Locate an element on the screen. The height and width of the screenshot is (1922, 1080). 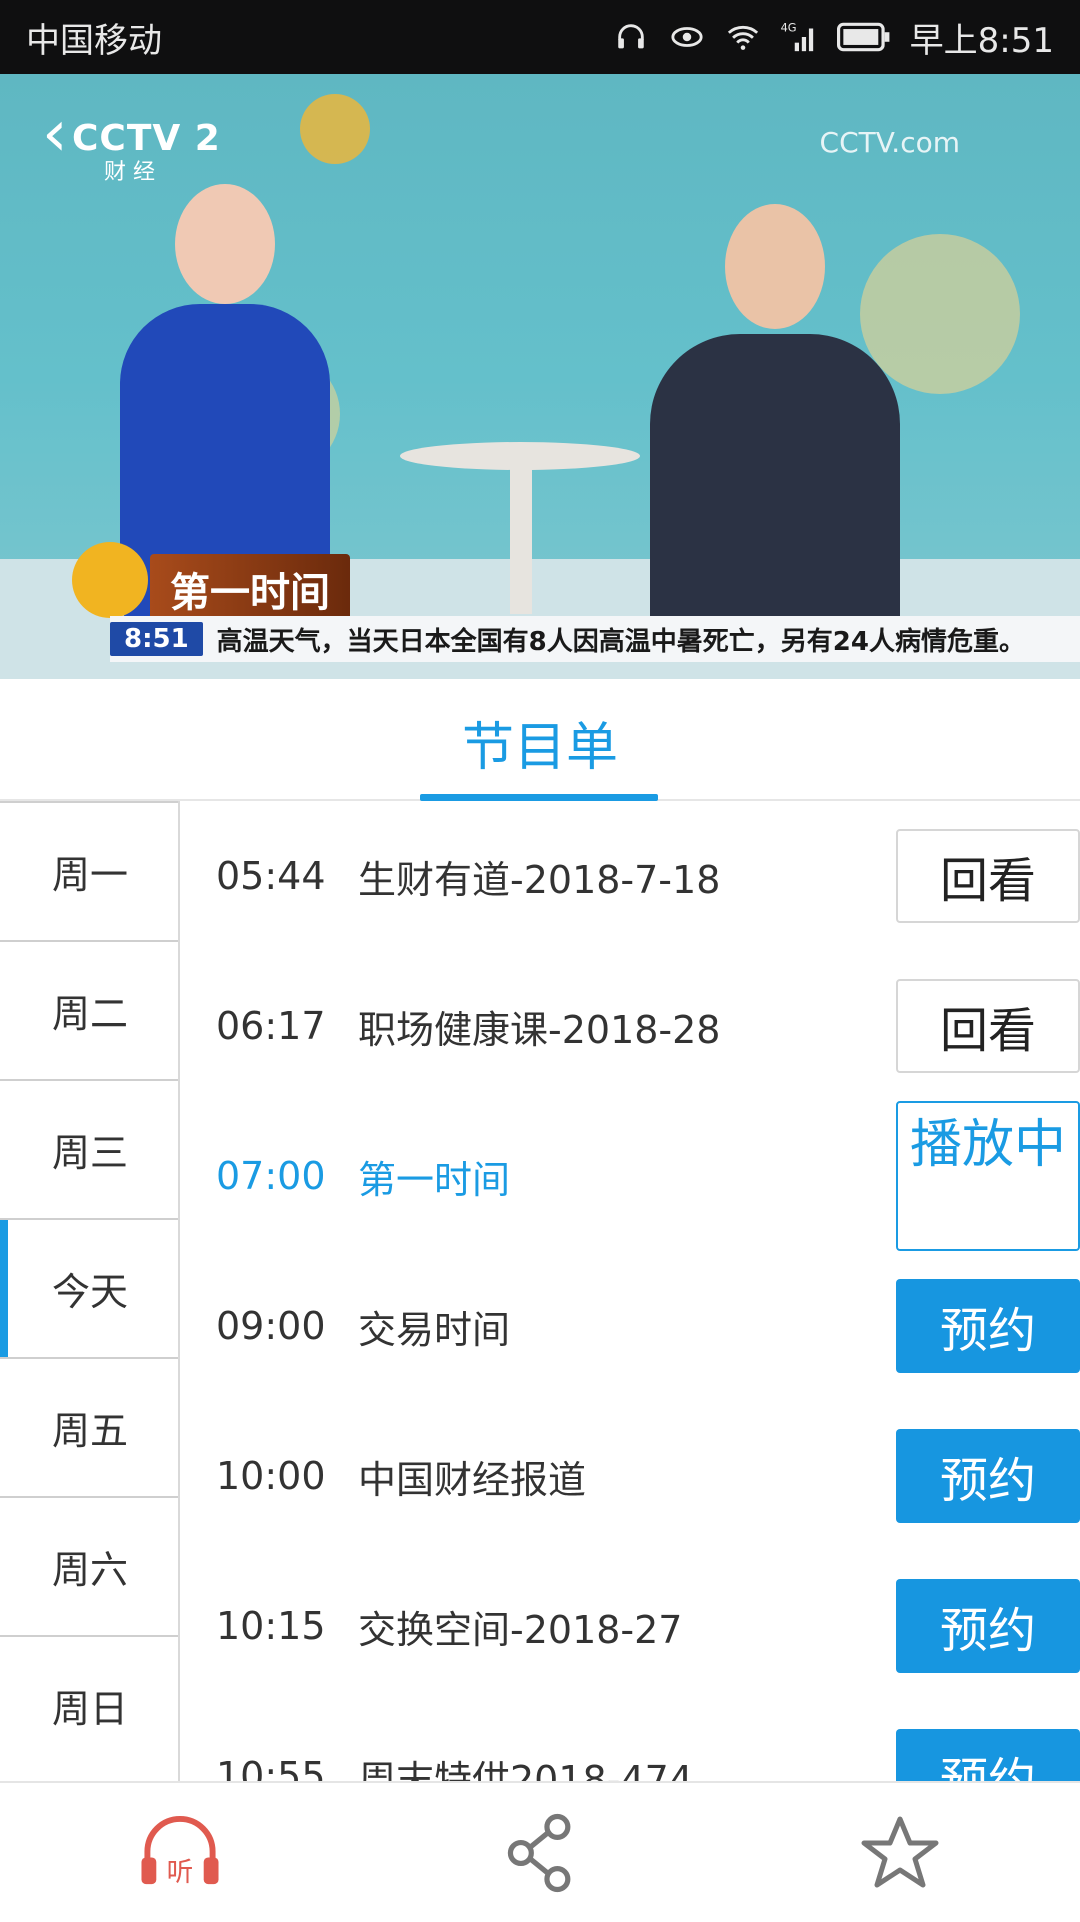
program-row: 10:15 交换空间-2018-27 预约 is located at coordinates (630, 1626).